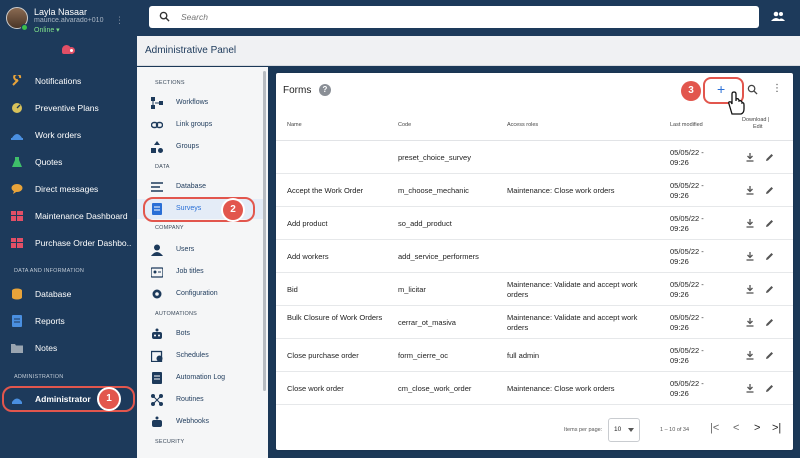 The width and height of the screenshot is (800, 458). I want to click on subnav-item-workflows: Workflows, so click(201, 103).